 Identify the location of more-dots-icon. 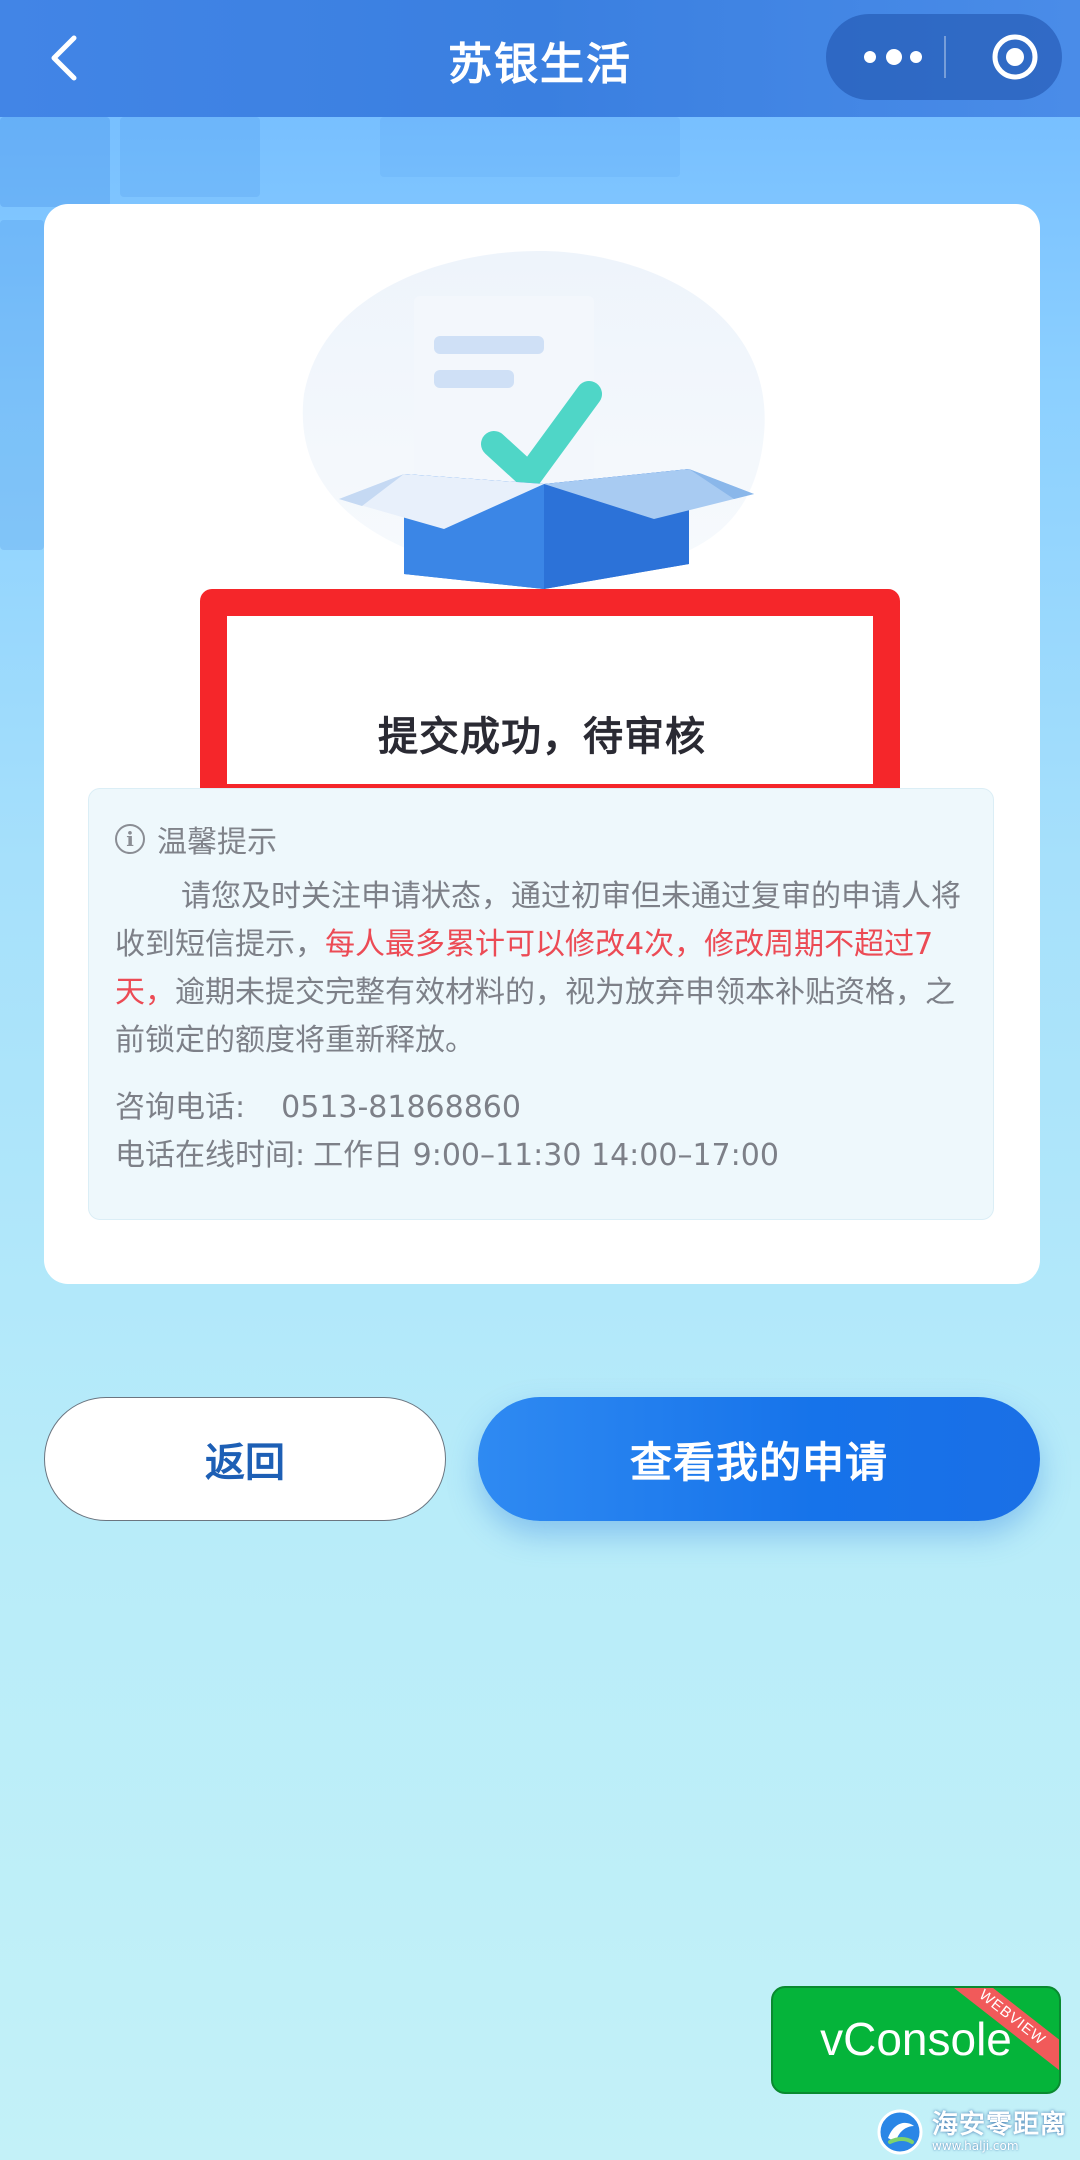
(891, 57).